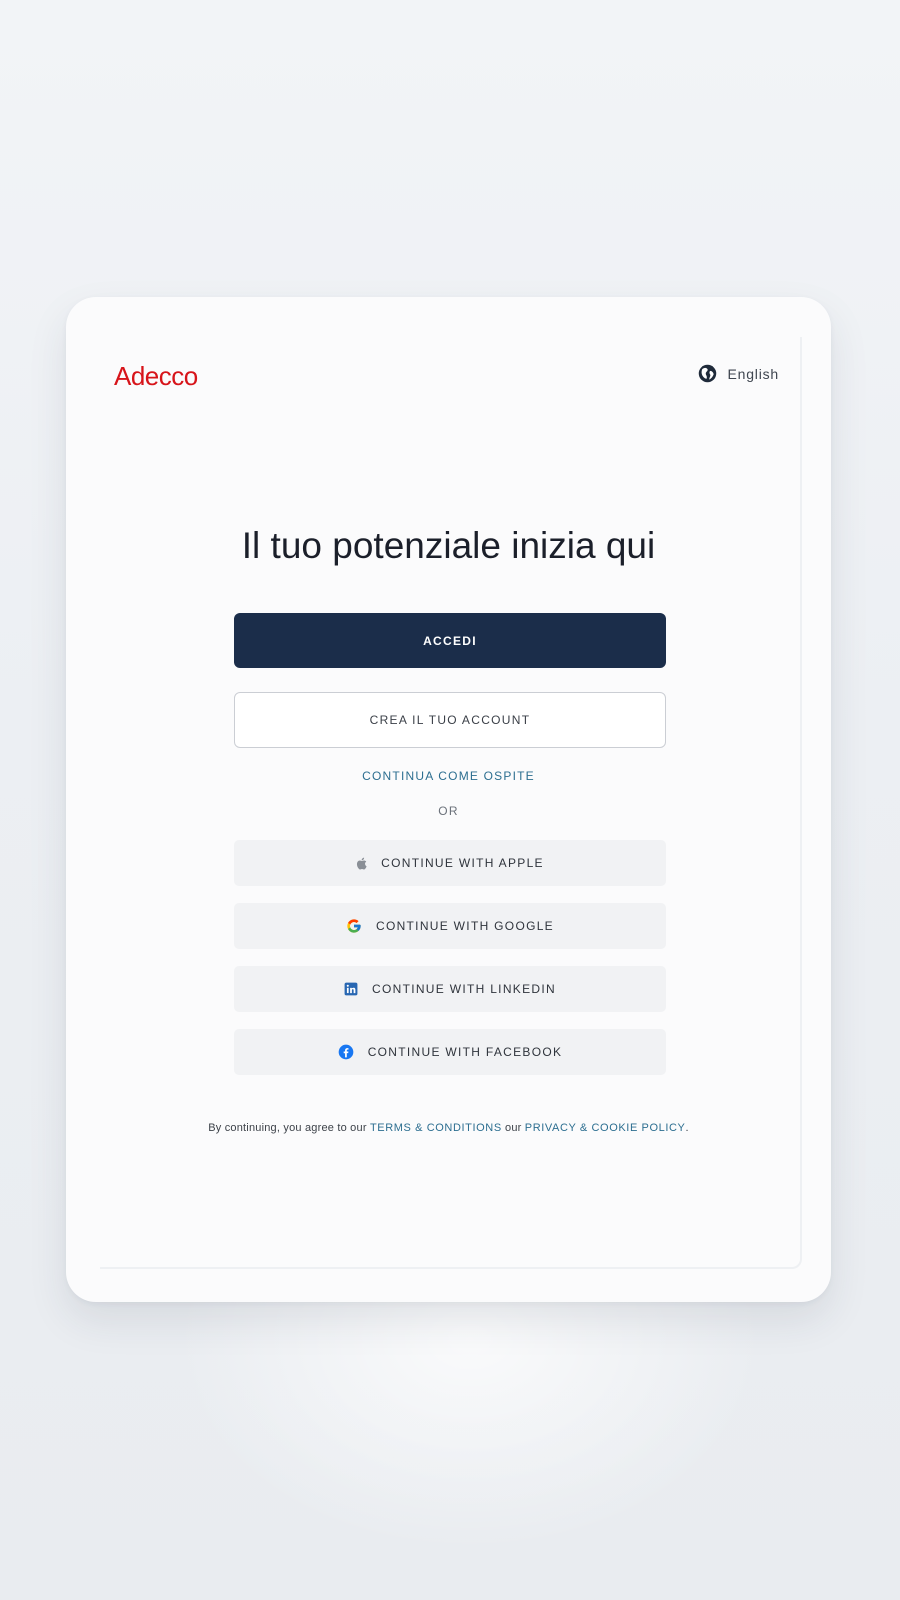 The image size is (900, 1600). What do you see at coordinates (448, 776) in the screenshot?
I see `continue-as-guest-link: CONTINUA COME OSPITE` at bounding box center [448, 776].